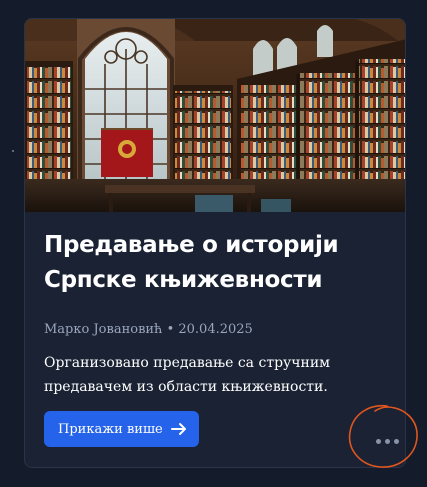  I want to click on card-meta: Марко Јовановић • 20.04.2025, so click(148, 330).